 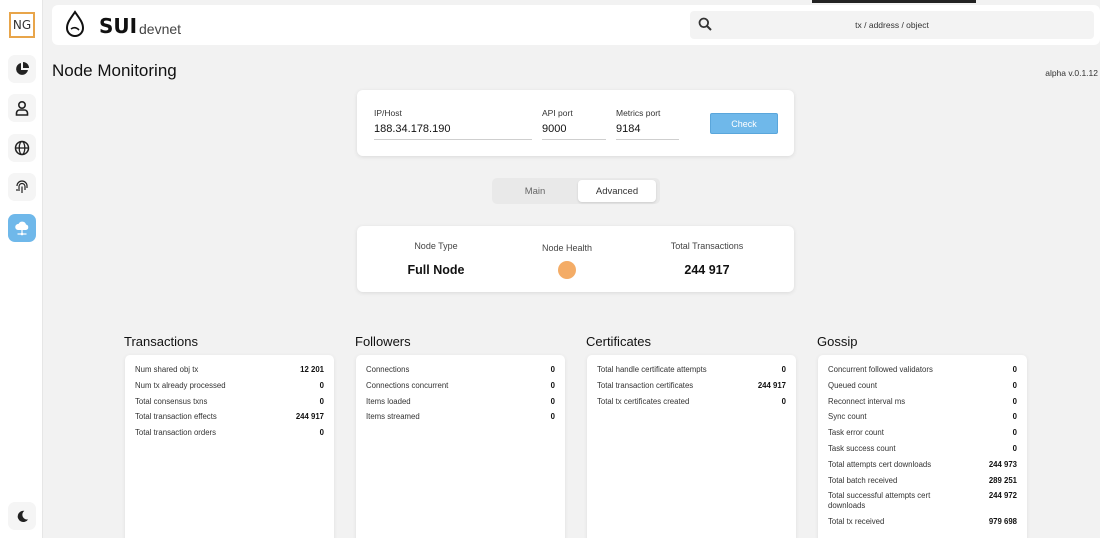 I want to click on metric-label: Items loaded, so click(x=388, y=401).